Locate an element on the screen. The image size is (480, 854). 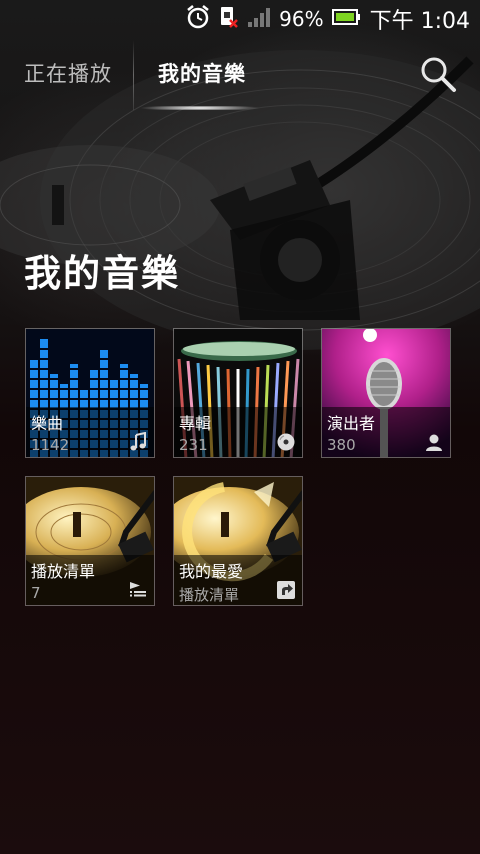
tile-subtitle: 播放清單 is located at coordinates (209, 595).